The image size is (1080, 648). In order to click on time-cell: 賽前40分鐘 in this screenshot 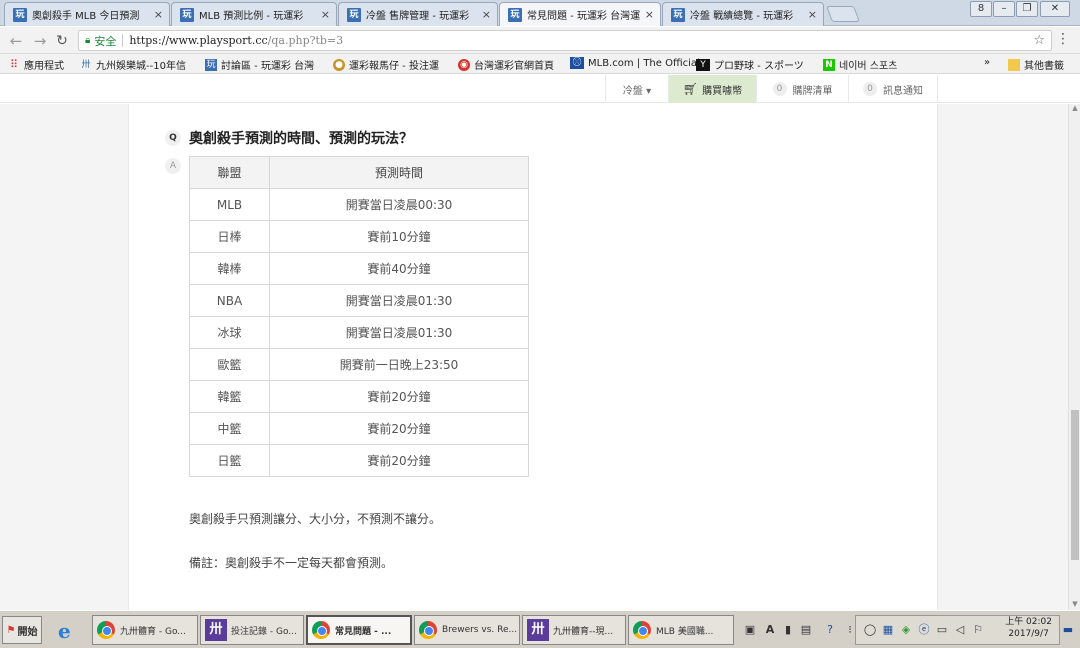, I will do `click(399, 268)`.